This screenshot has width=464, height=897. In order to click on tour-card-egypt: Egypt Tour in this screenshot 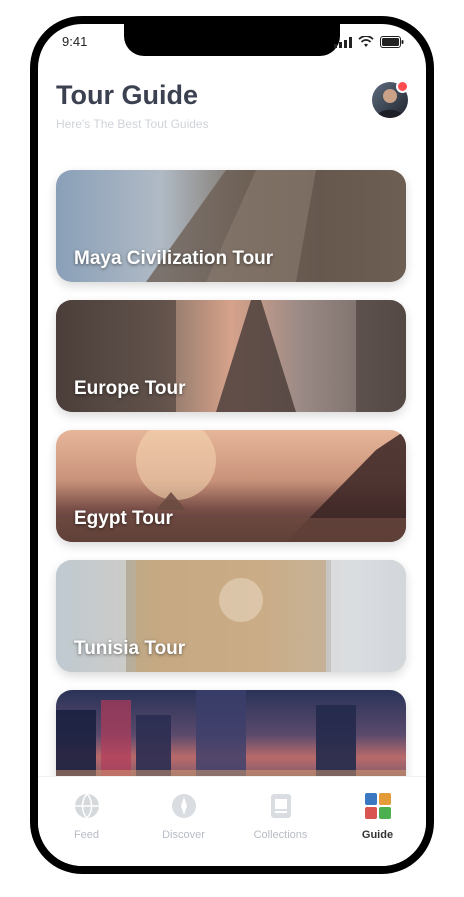, I will do `click(231, 486)`.